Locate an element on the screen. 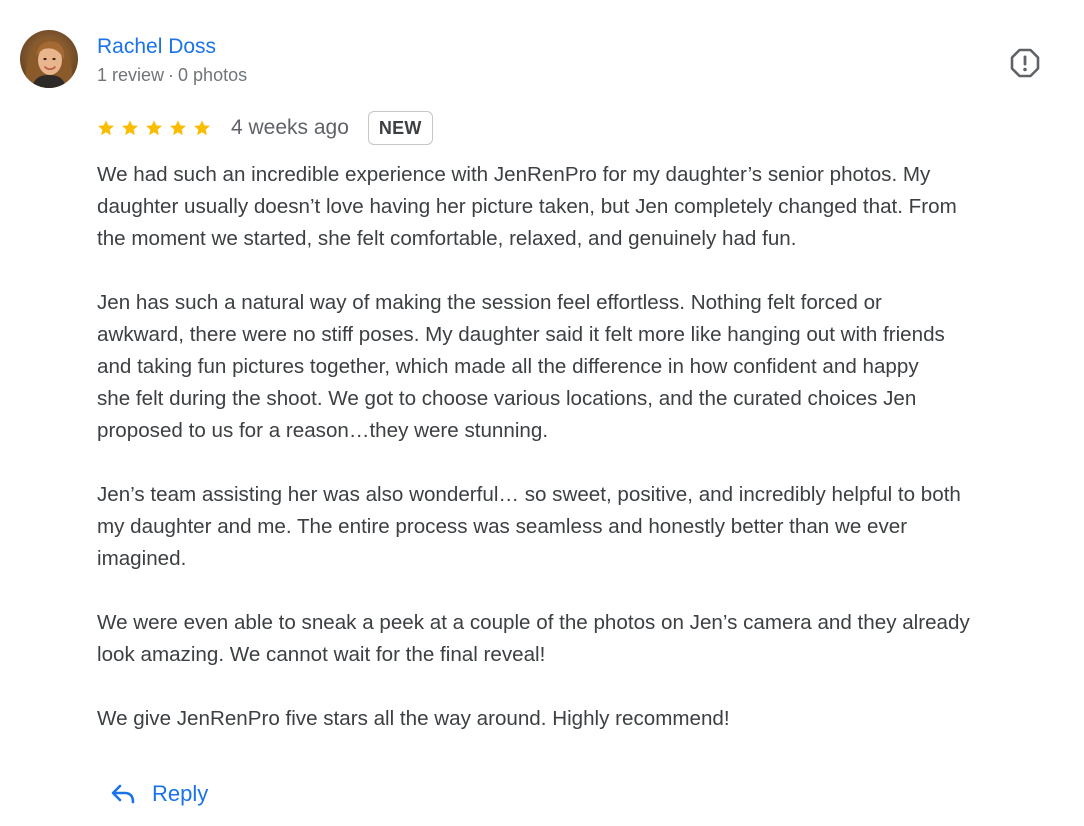 The image size is (1084, 826). review-time: 4 weeks ago is located at coordinates (290, 127).